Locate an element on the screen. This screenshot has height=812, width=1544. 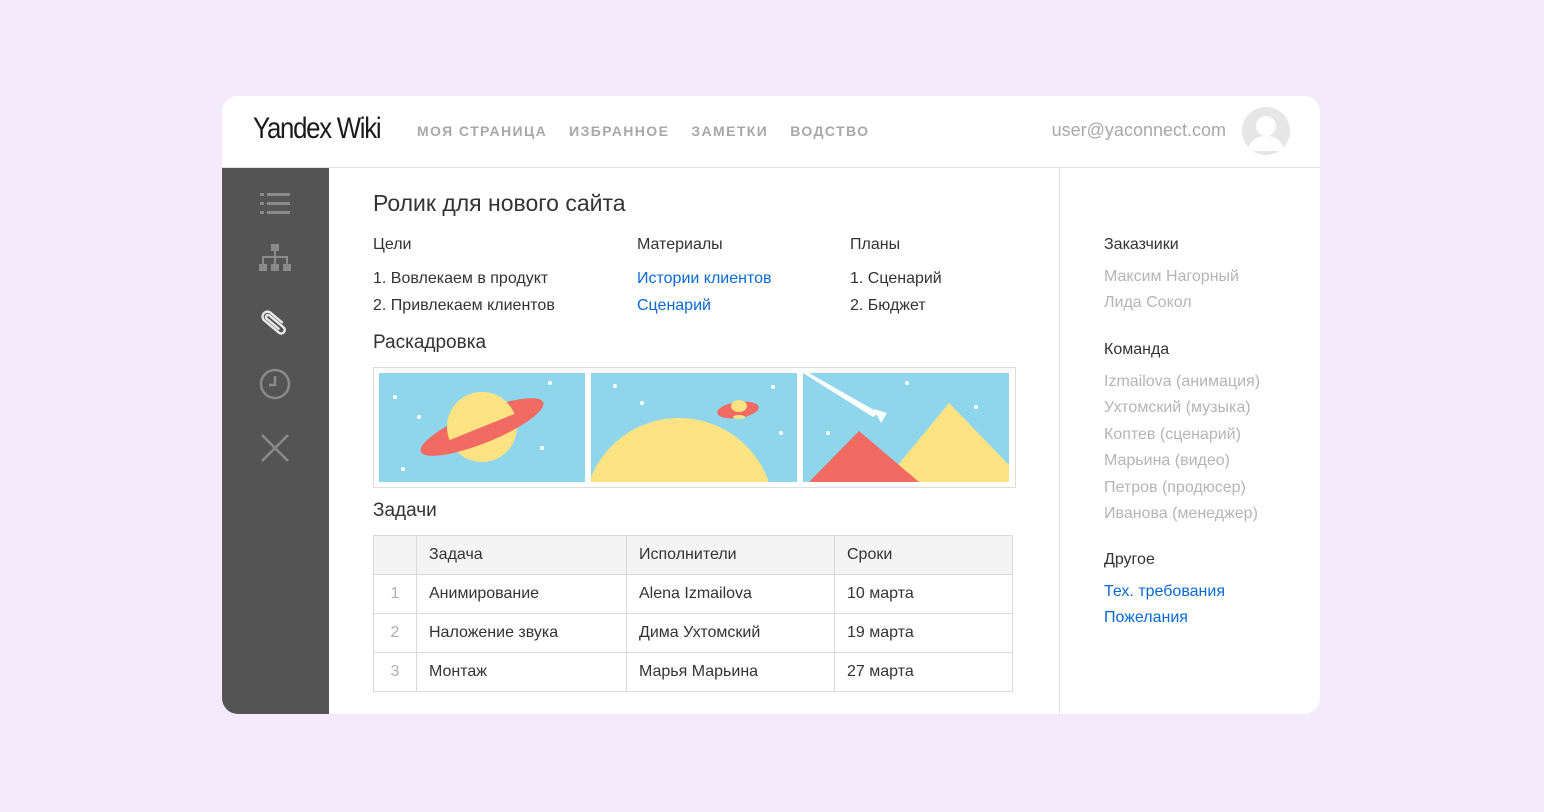
assignee-cell: Марья Марьина is located at coordinates (730, 672).